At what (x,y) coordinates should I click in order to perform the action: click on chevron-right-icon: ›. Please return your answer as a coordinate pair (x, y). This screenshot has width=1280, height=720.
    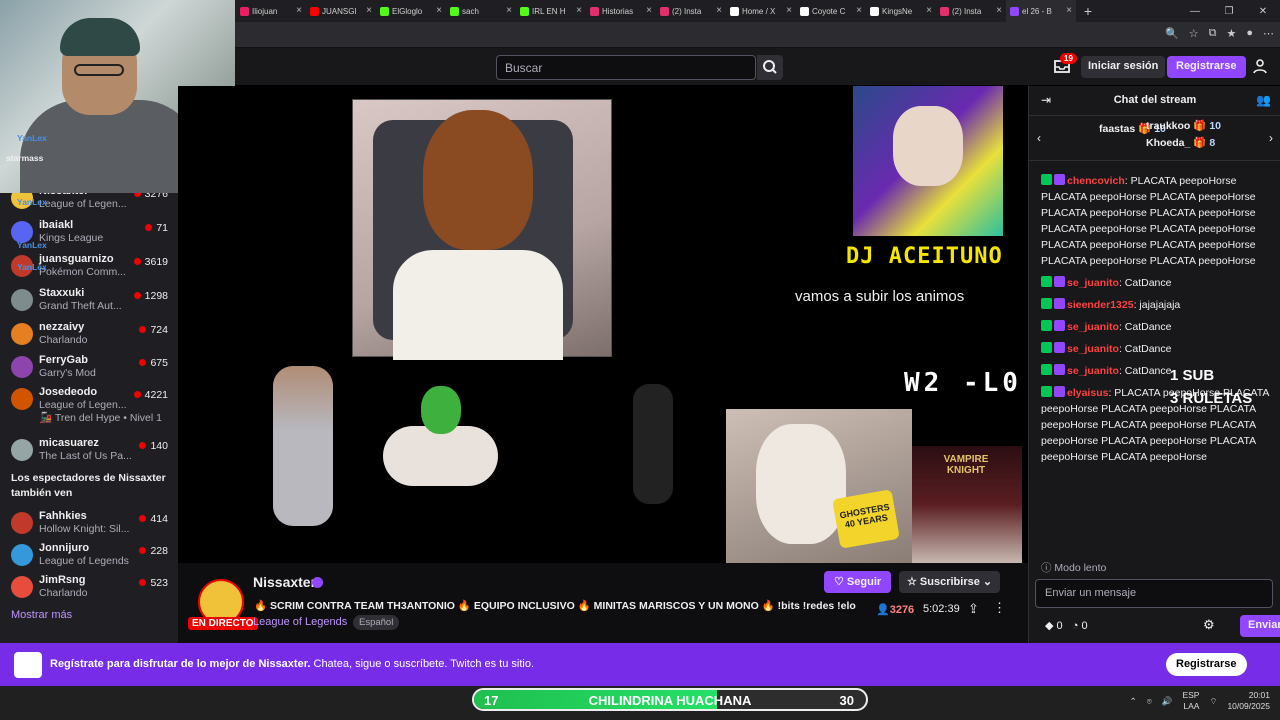
    Looking at the image, I should click on (1271, 138).